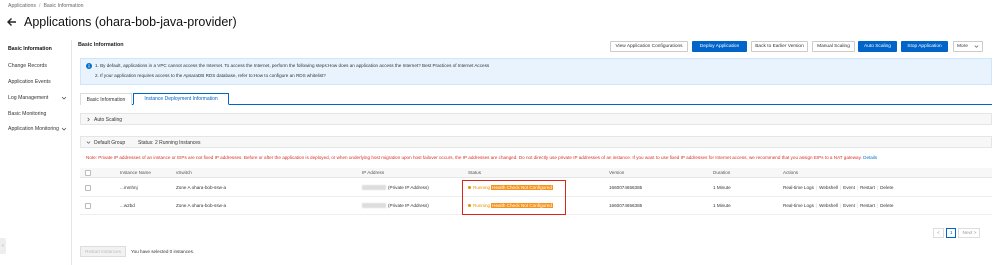 This screenshot has height=265, width=1000. Describe the element at coordinates (536, 119) in the screenshot. I see `auto-scaling-panel: Auto Scaling` at that location.